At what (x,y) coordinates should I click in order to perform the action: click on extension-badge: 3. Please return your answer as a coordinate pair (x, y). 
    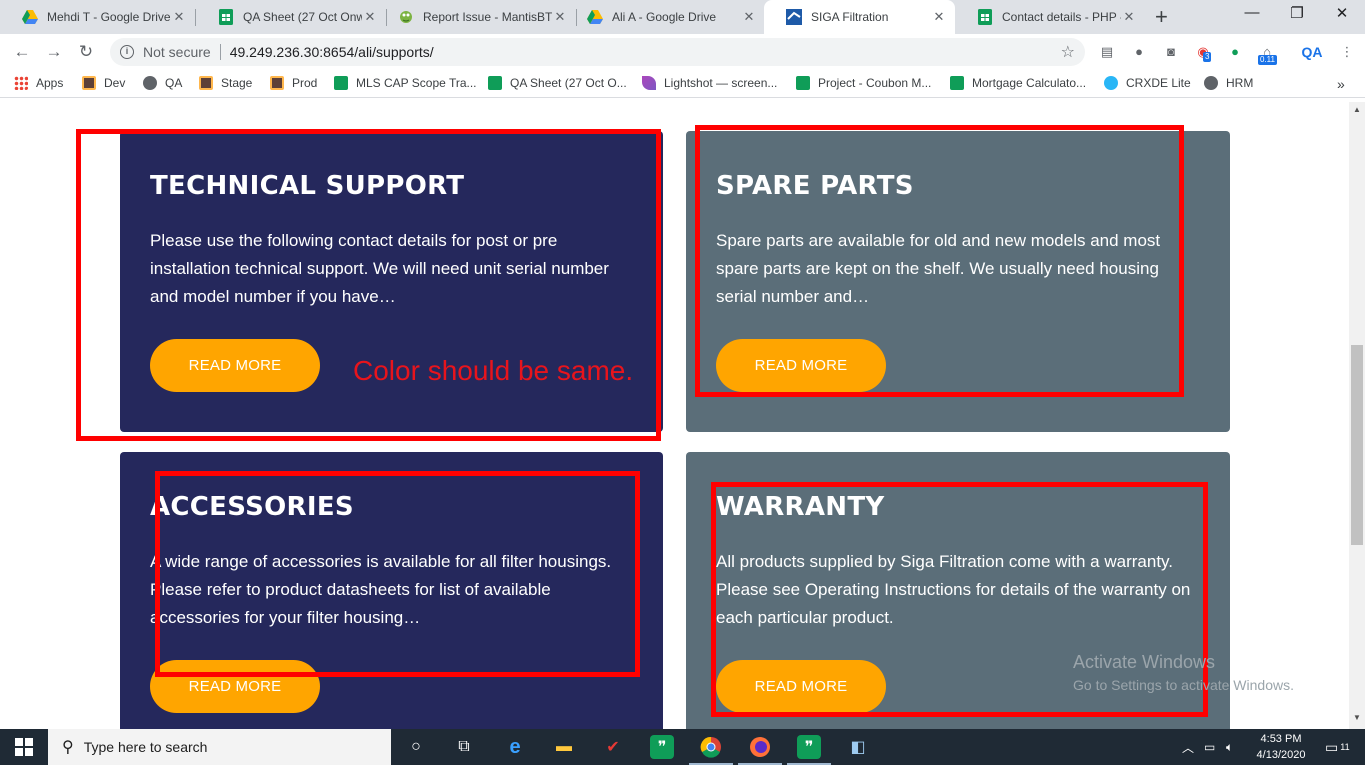
    Looking at the image, I should click on (1207, 57).